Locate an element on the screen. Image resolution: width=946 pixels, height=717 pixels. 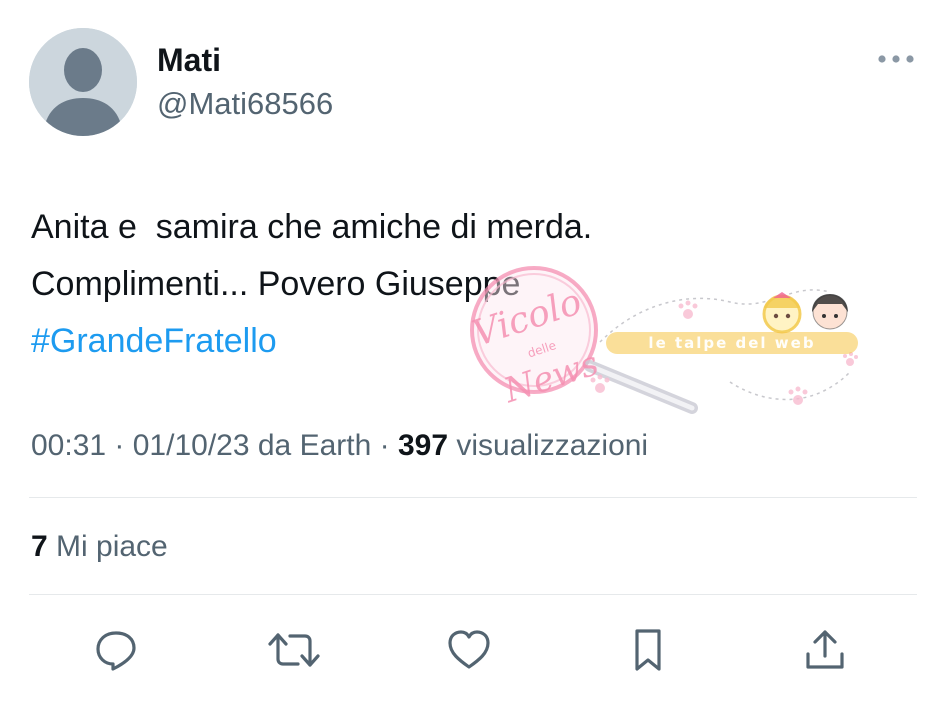
likes-label: Mi piace is located at coordinates (107, 546).